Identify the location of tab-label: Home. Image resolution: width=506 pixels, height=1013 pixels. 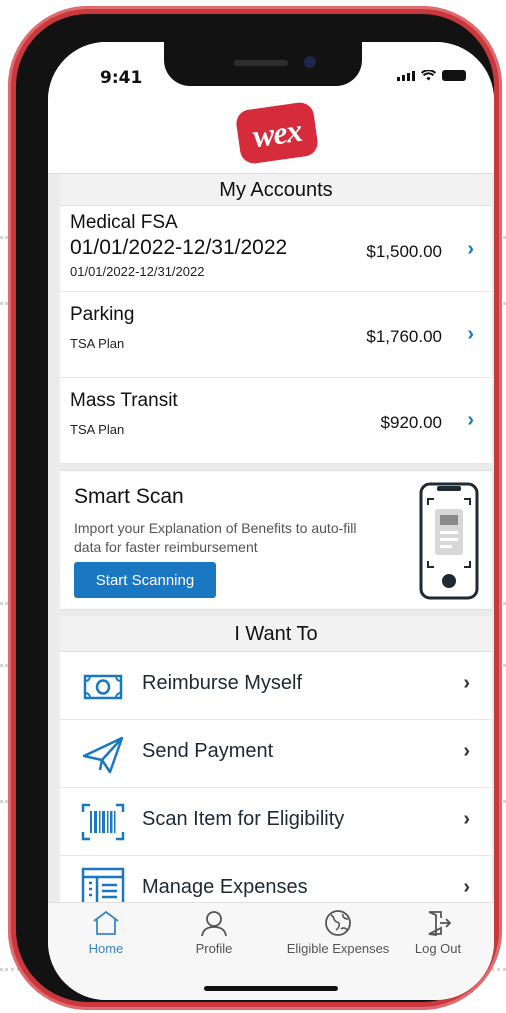
(106, 948).